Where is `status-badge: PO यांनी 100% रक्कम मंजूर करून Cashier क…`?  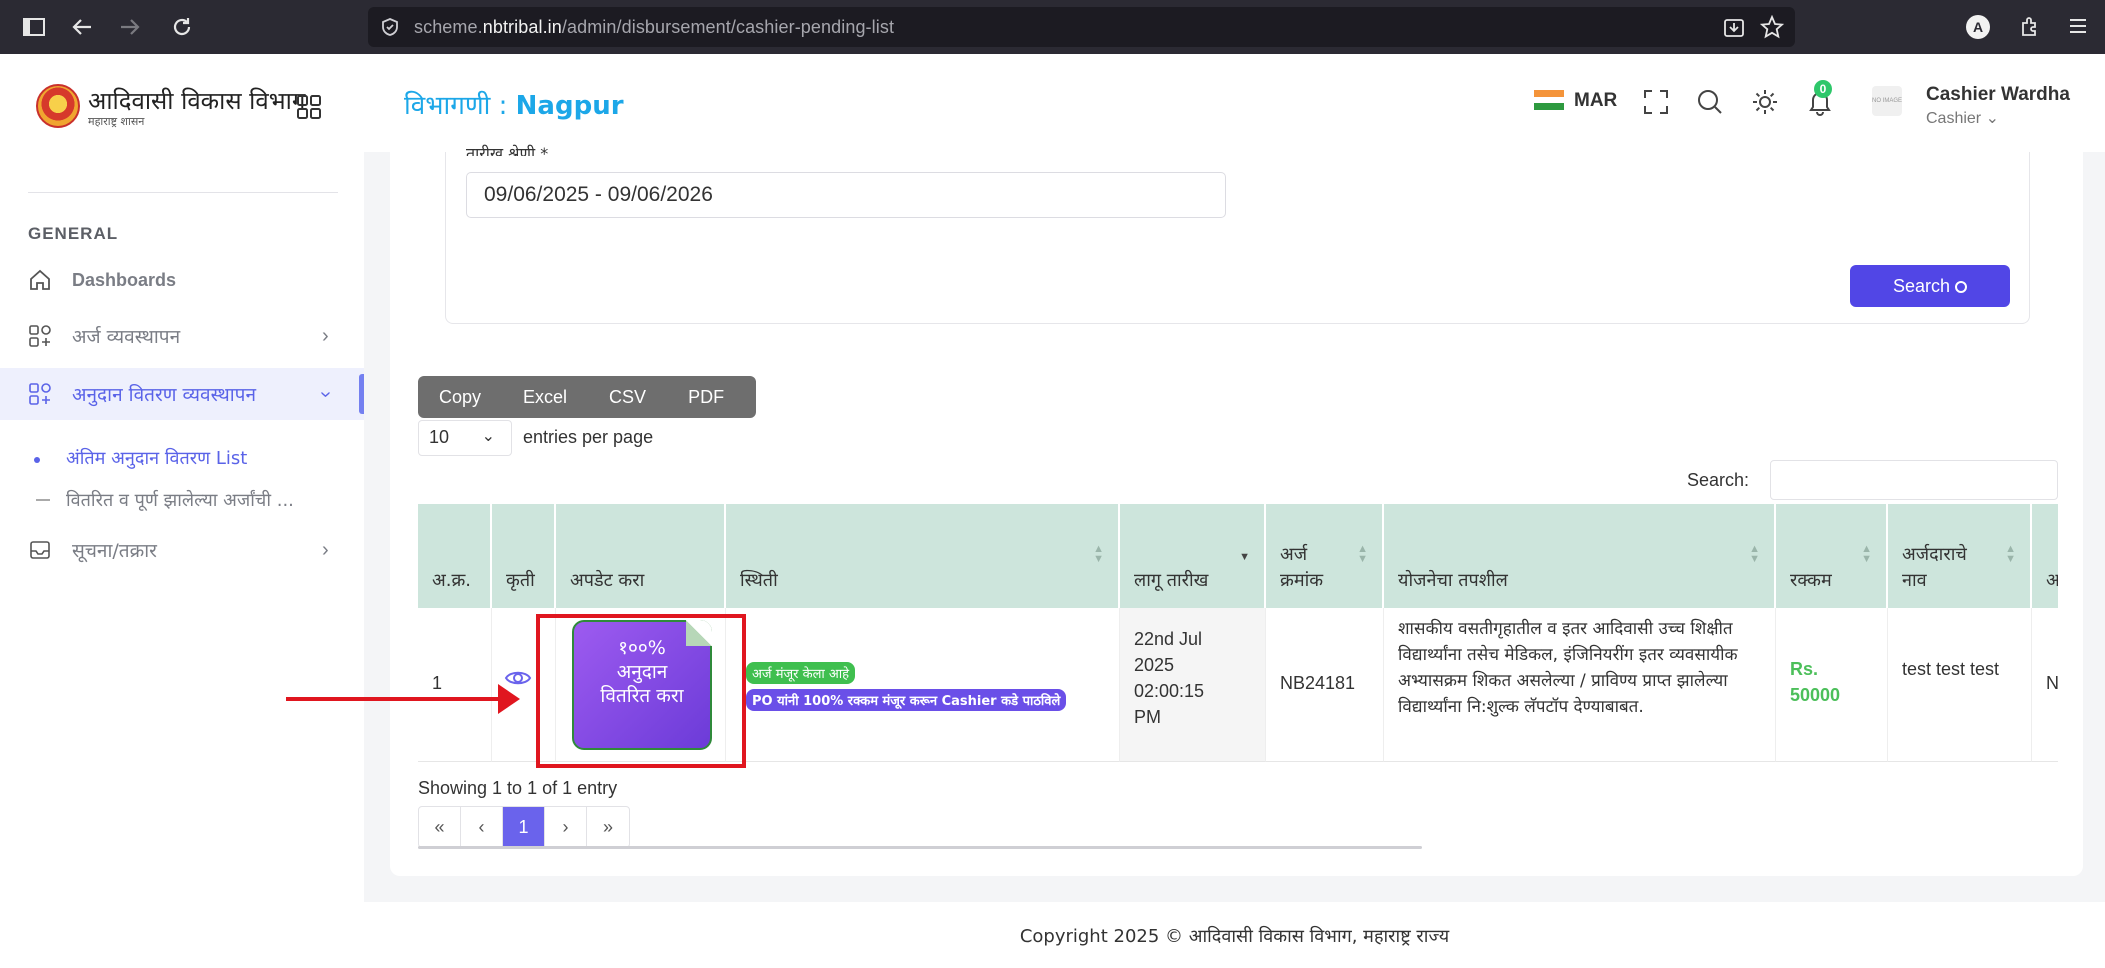
status-badge: PO यांनी 100% रक्कम मंजूर करून Cashier क… is located at coordinates (906, 700).